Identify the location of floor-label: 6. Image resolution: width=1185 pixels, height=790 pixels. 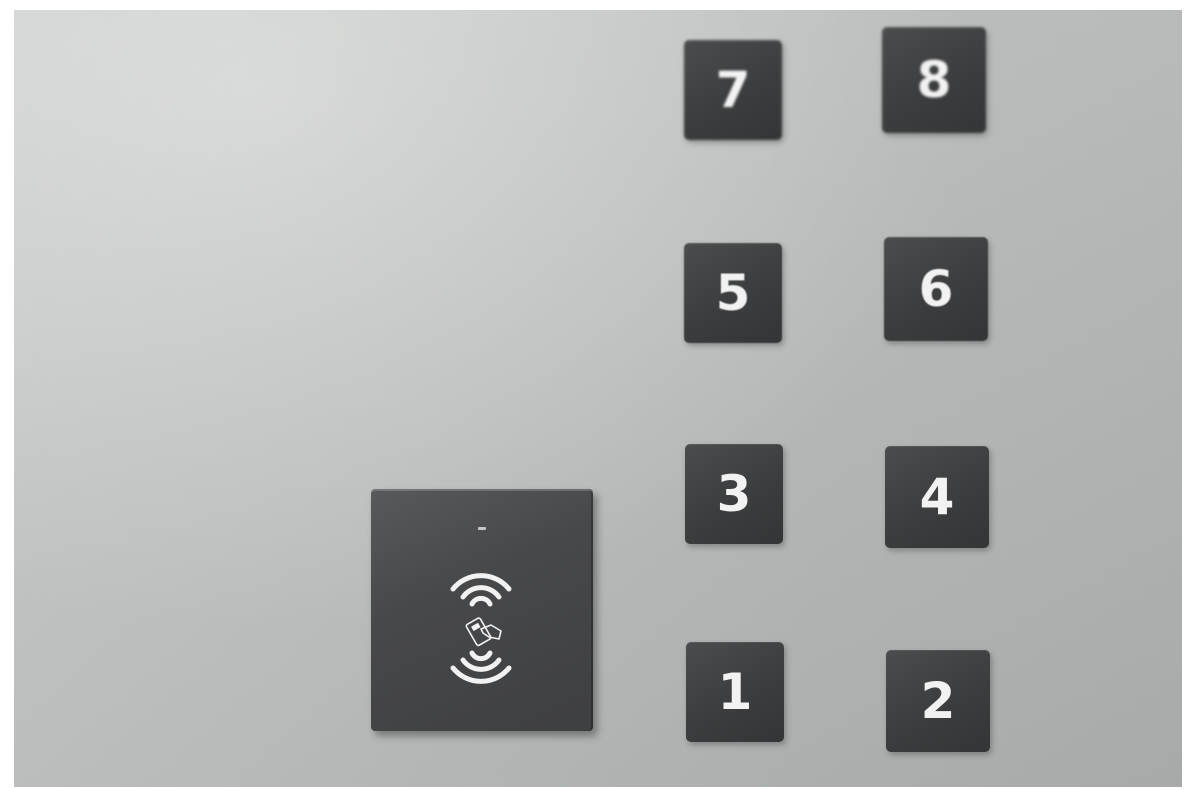
(936, 289).